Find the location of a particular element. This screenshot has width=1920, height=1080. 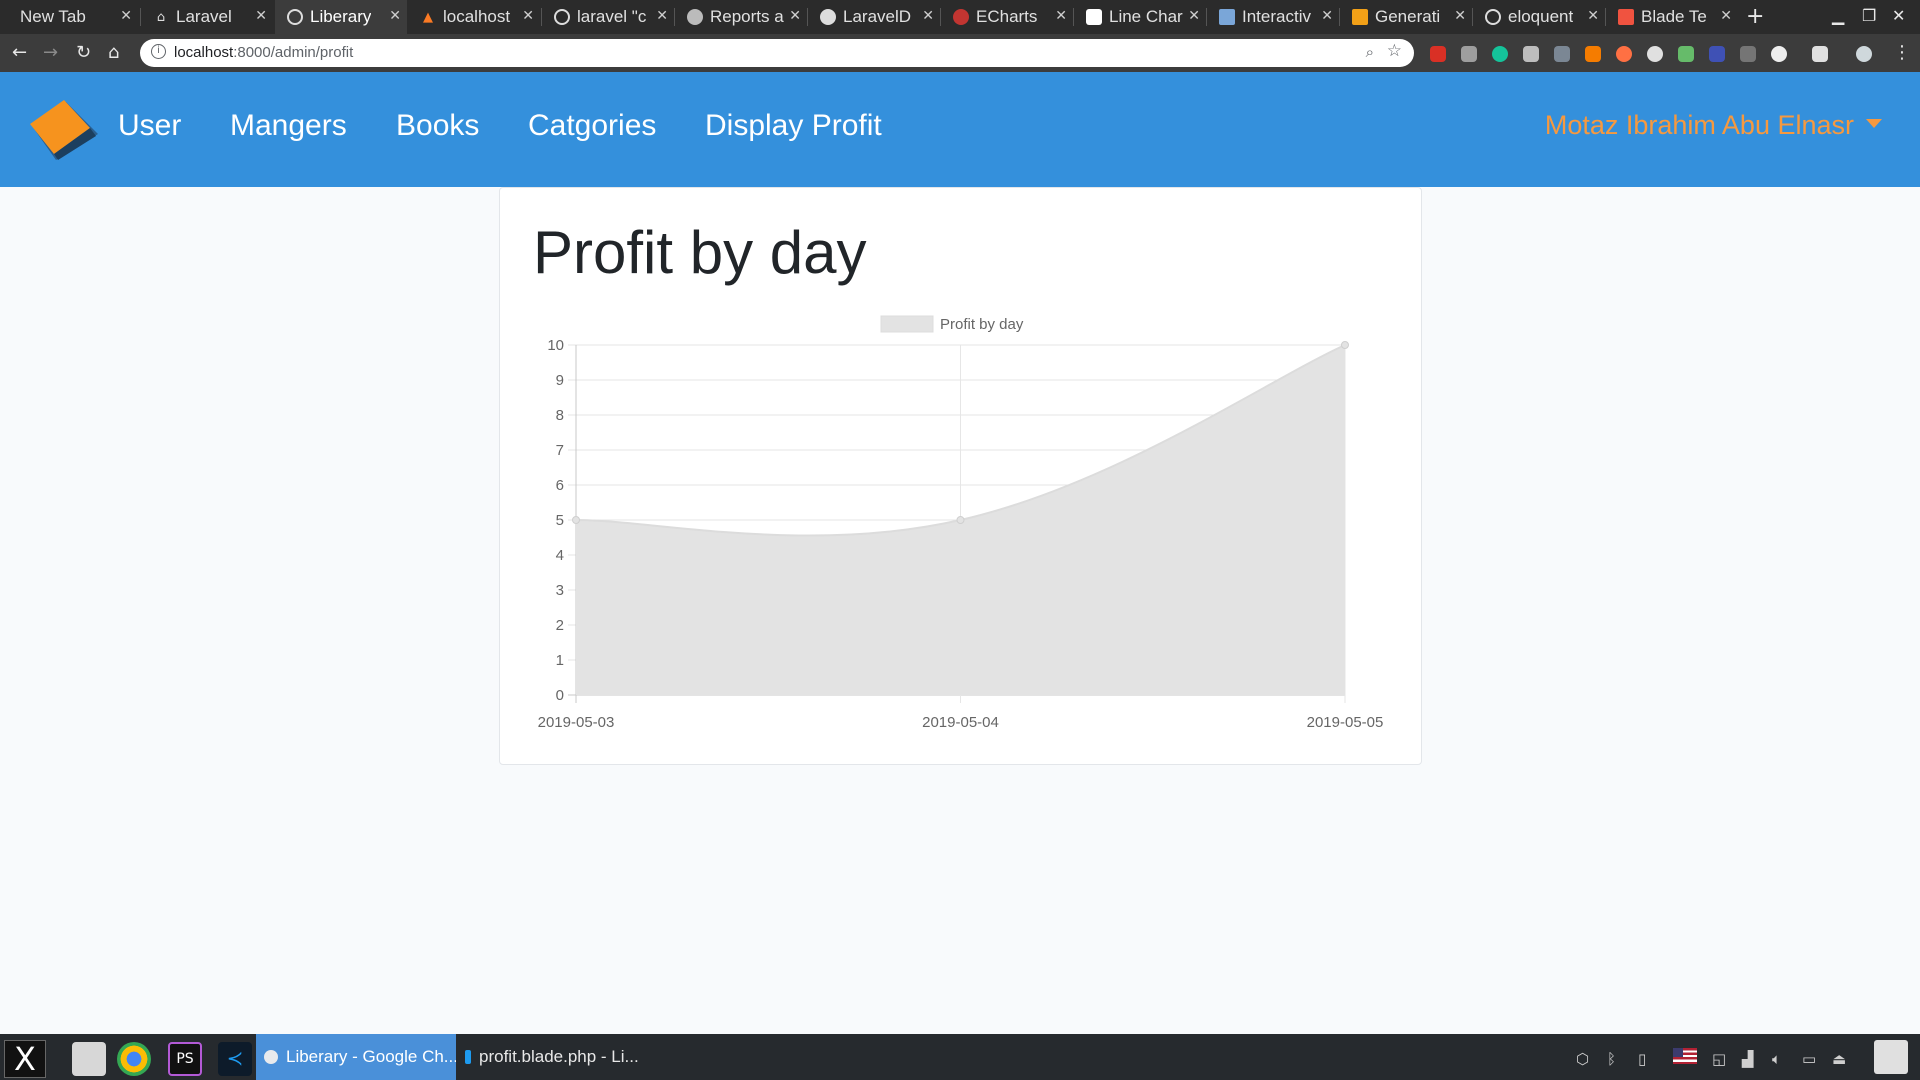

volume-tray-icon: 🔈︎ is located at coordinates (1776, 1059).